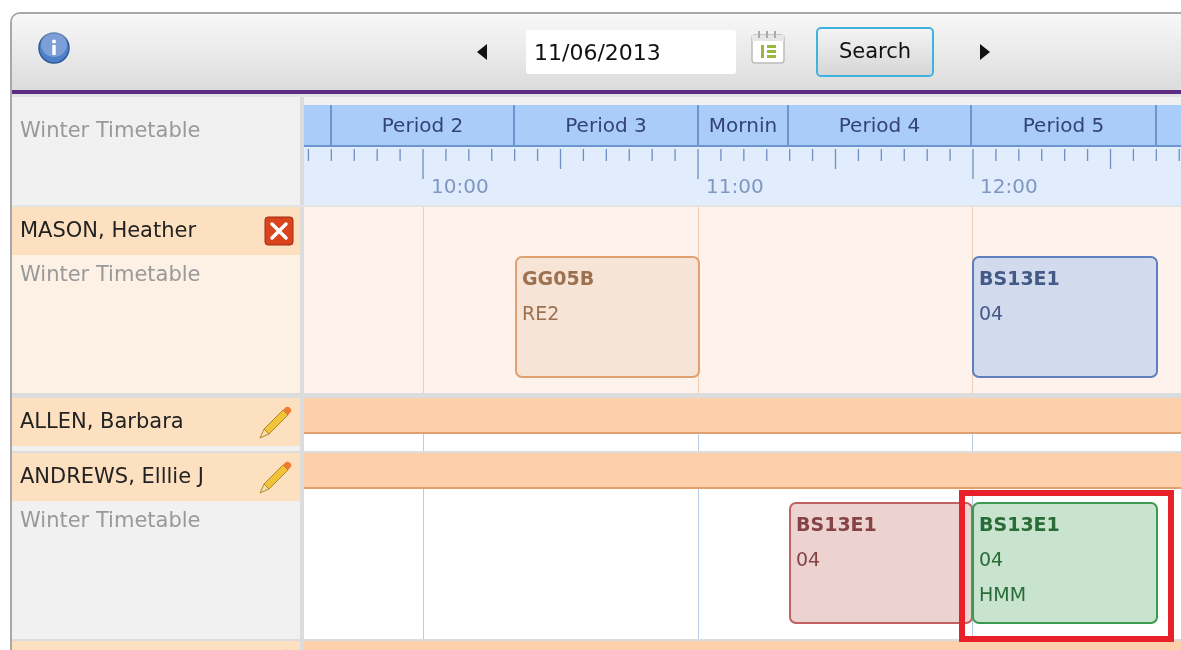 This screenshot has height=650, width=1181. What do you see at coordinates (879, 125) in the screenshot?
I see `period-label: Period 4` at bounding box center [879, 125].